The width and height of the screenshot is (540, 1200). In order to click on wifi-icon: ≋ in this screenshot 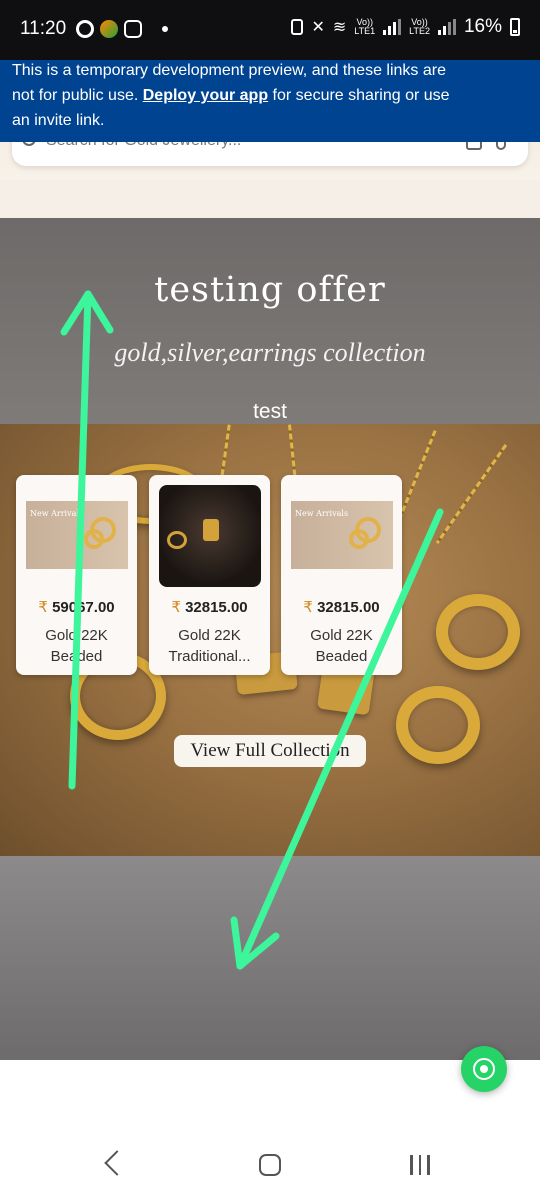, I will do `click(339, 27)`.